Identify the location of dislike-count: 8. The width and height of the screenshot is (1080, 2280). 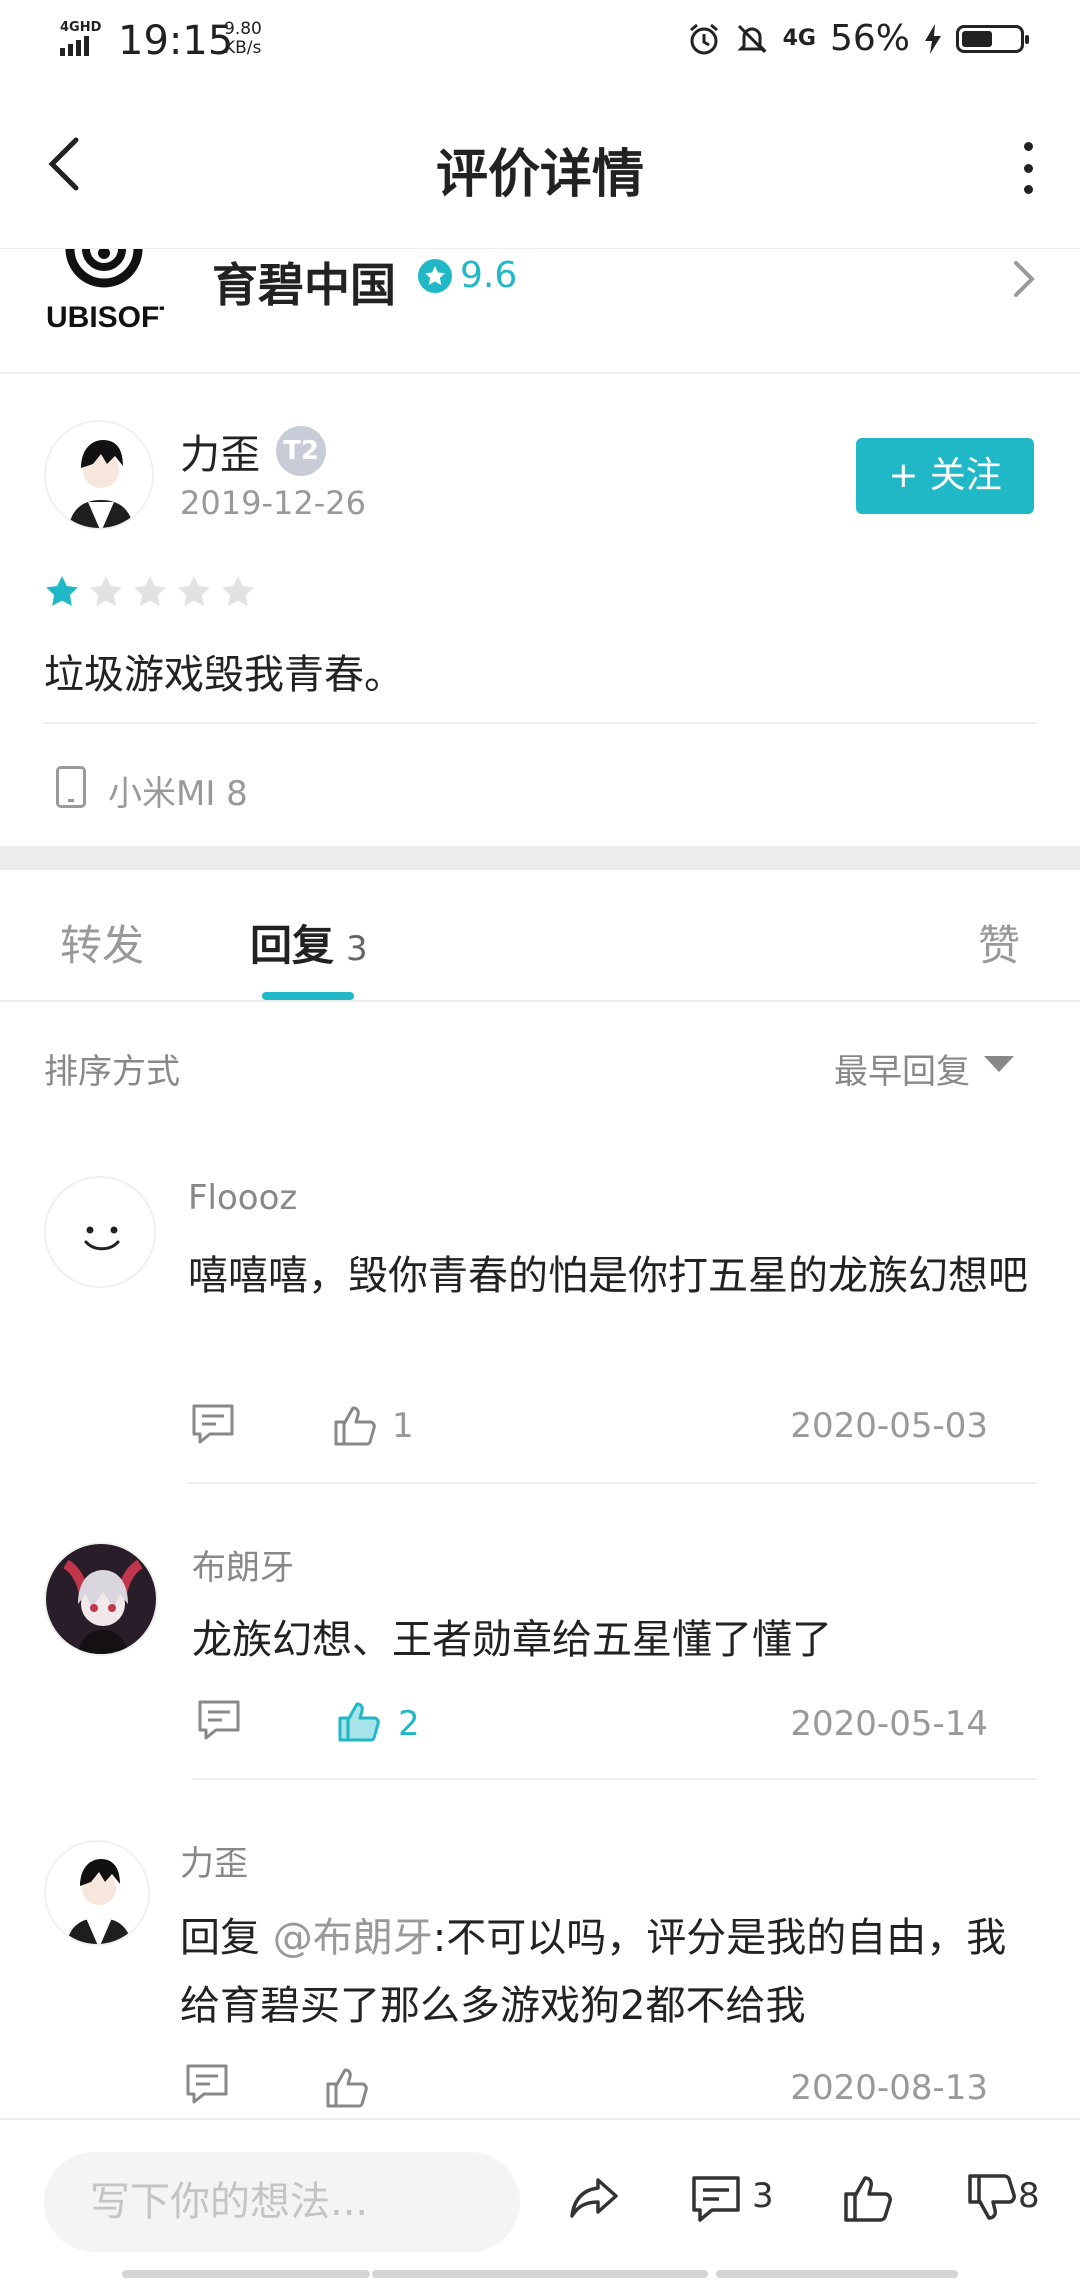
(1029, 2196).